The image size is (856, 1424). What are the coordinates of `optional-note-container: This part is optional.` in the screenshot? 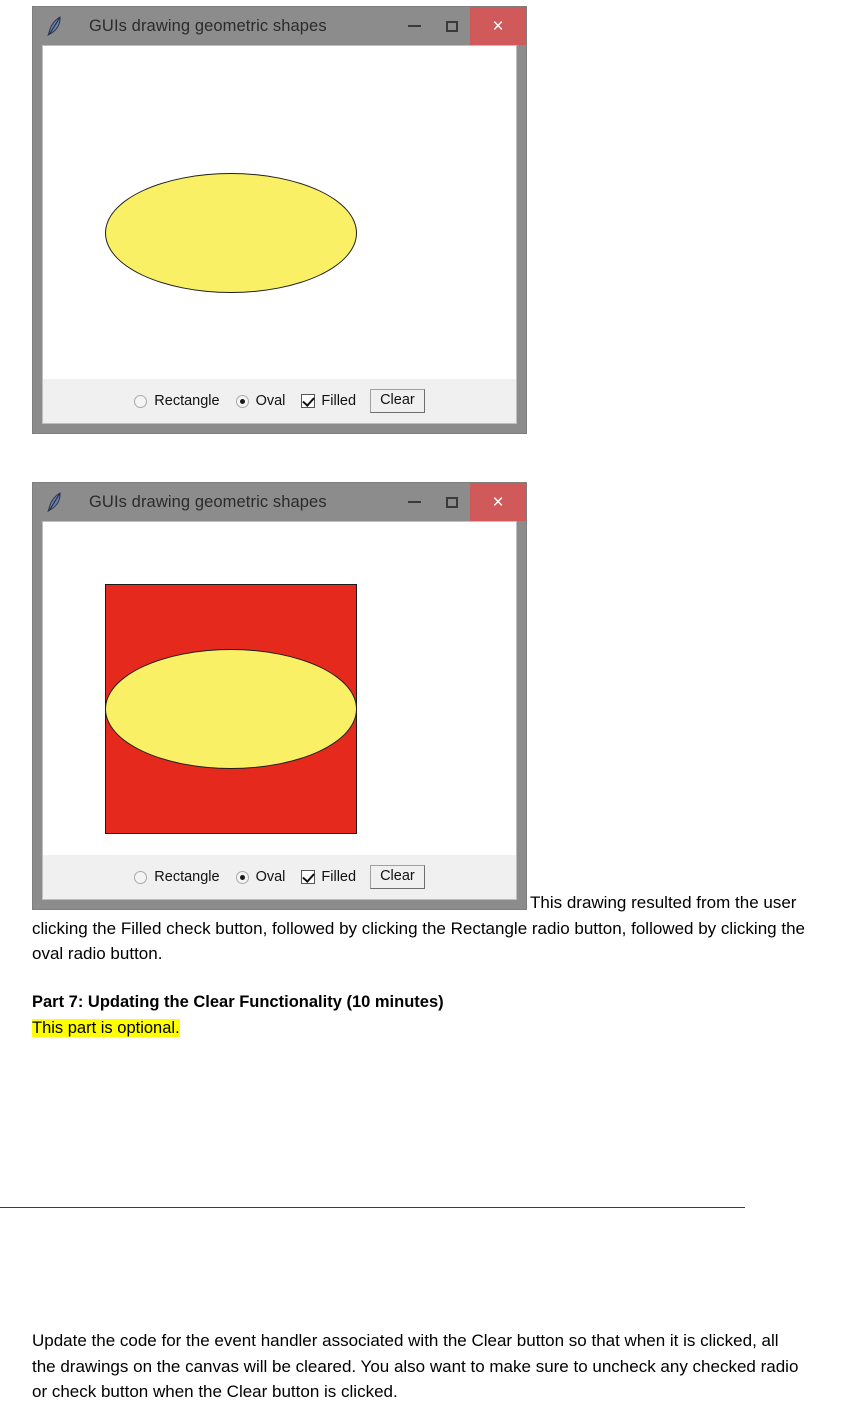 It's located at (106, 1028).